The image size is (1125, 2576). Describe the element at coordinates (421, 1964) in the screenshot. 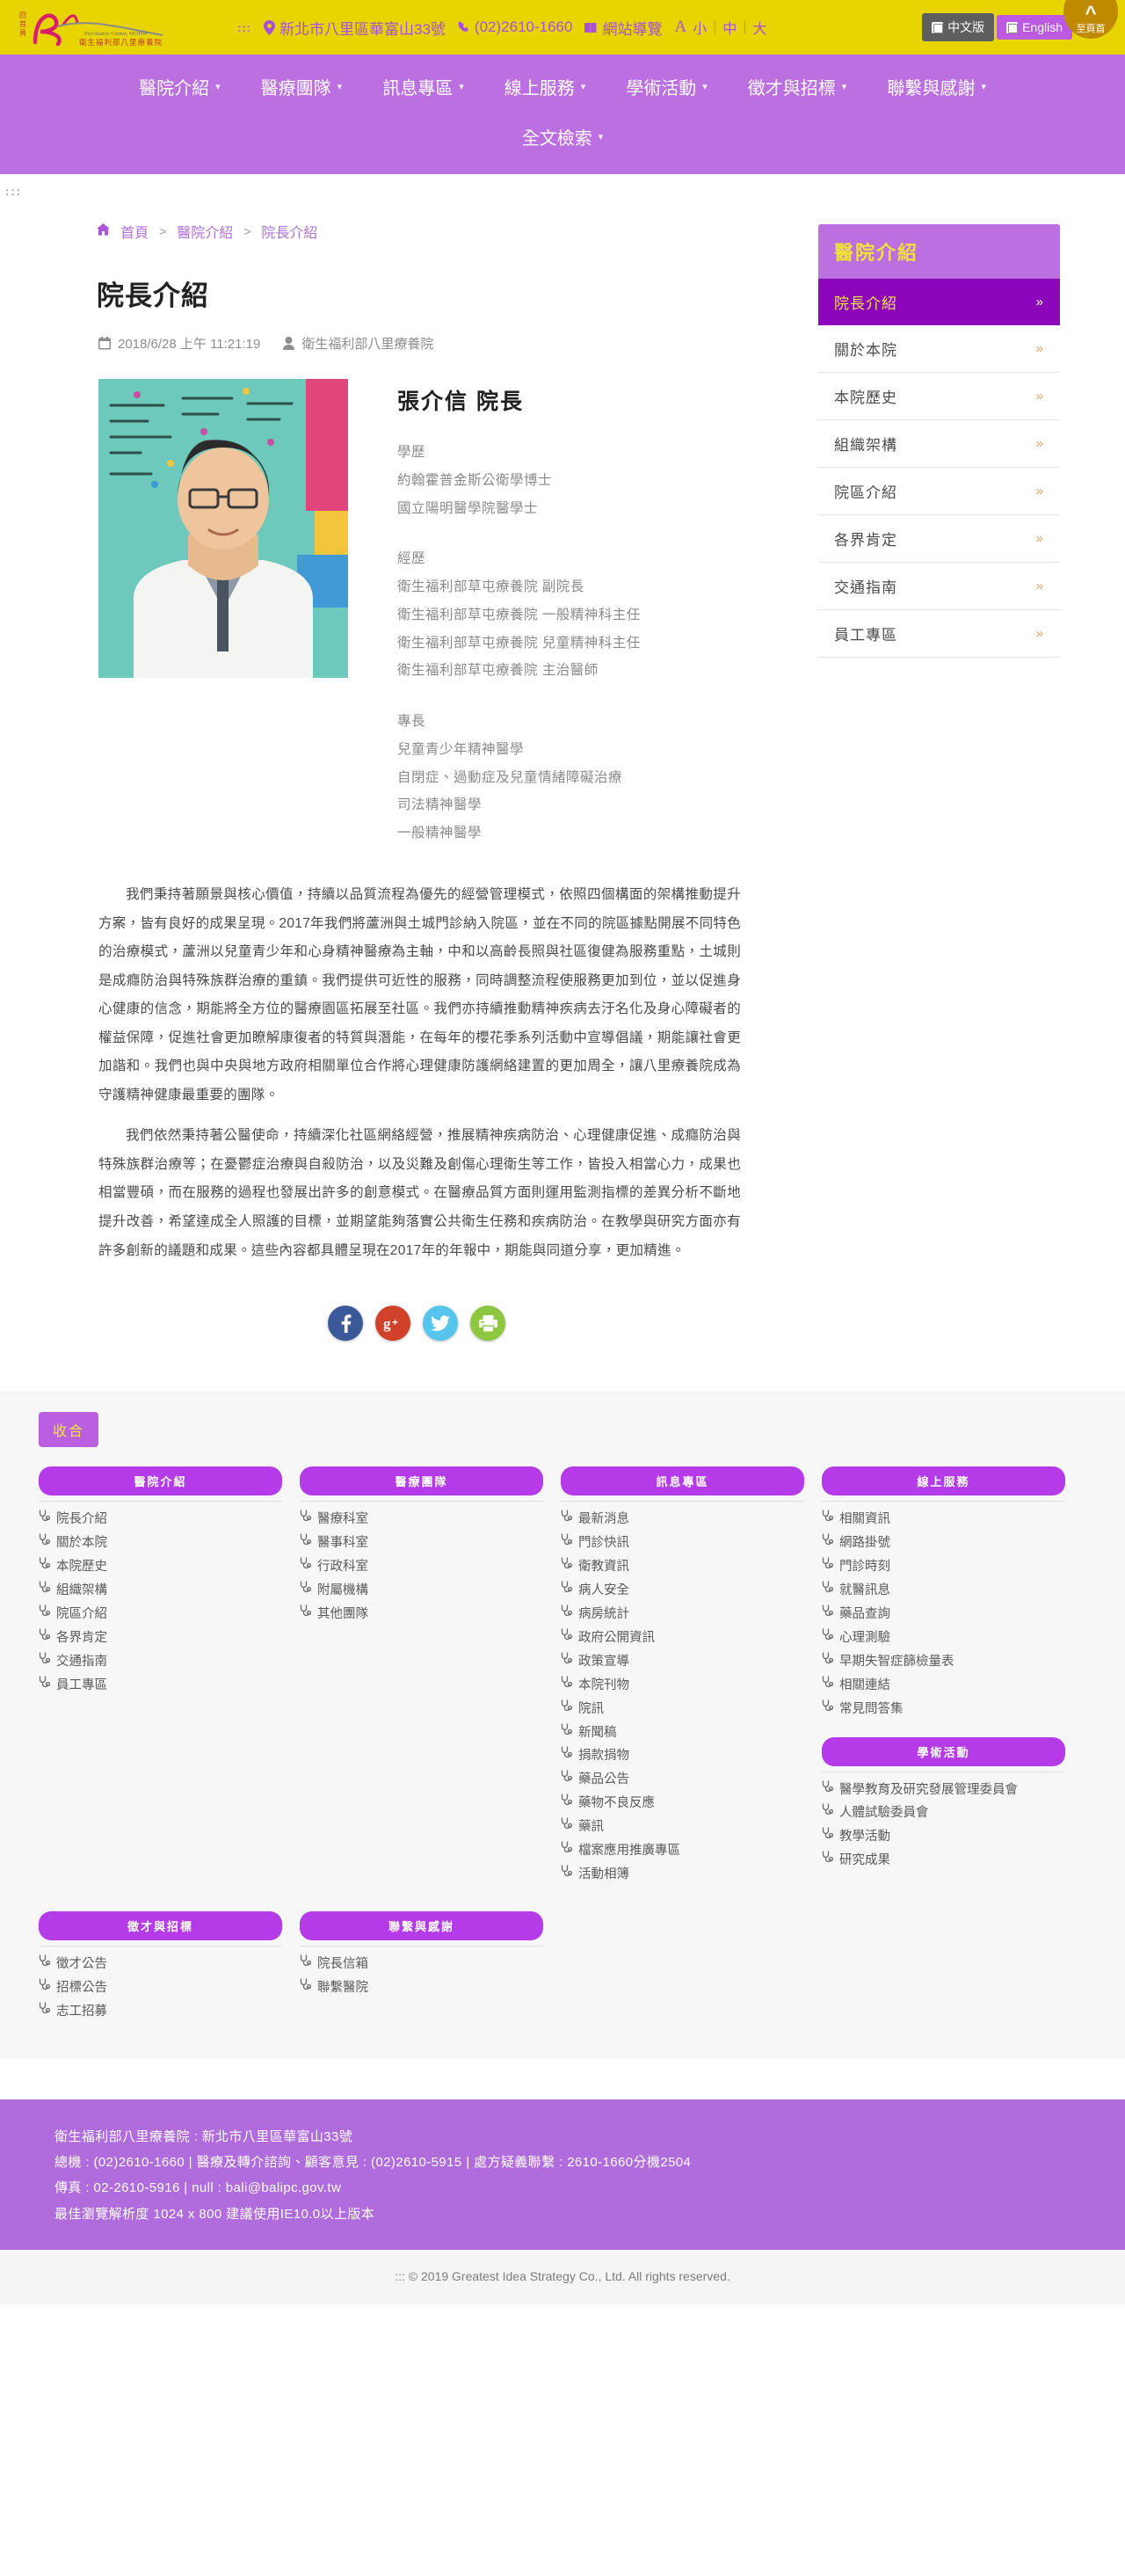

I see `sitemap-link: 院長信箱` at that location.